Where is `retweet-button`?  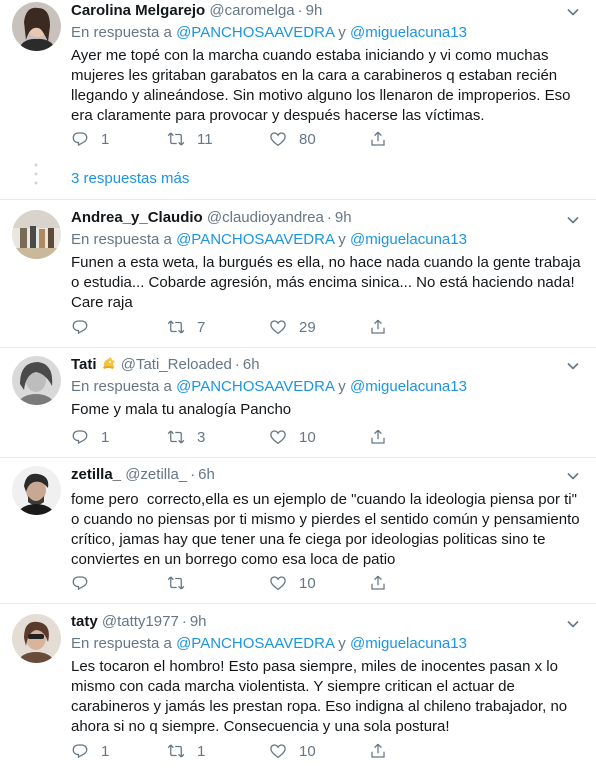 retweet-button is located at coordinates (182, 583).